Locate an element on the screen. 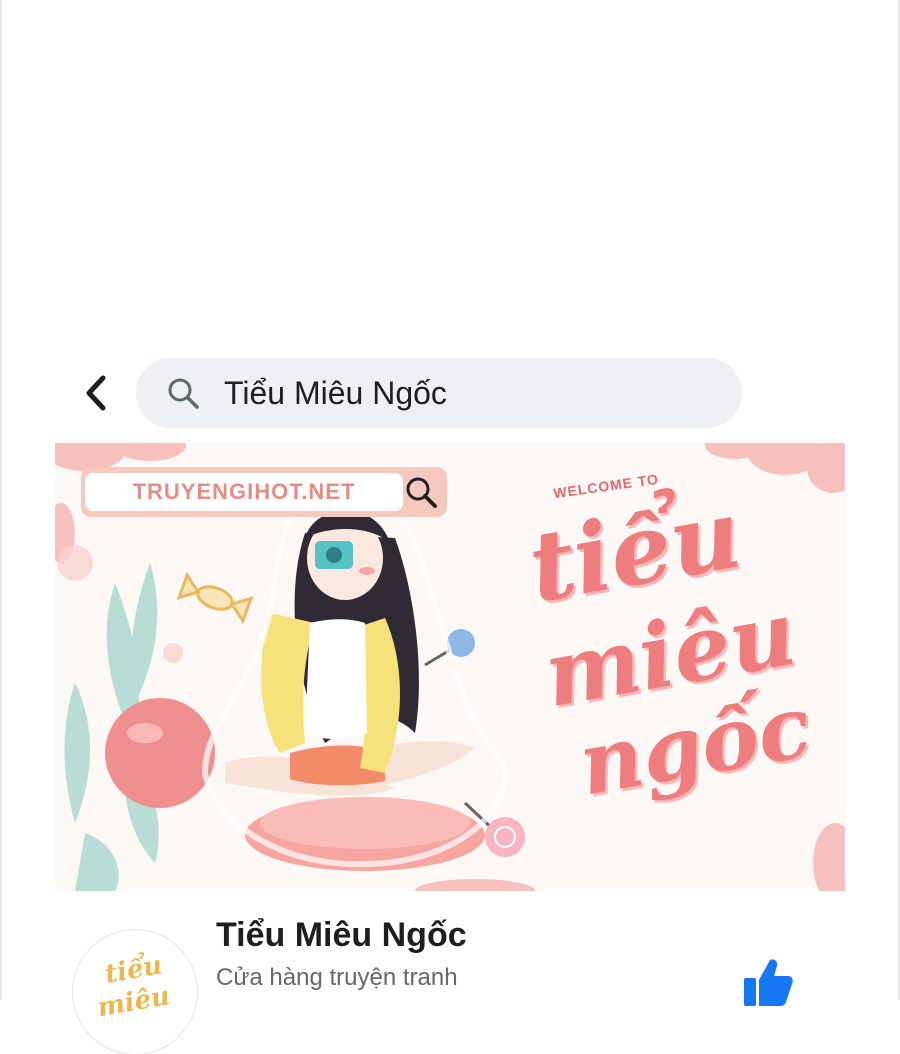 The image size is (900, 1054). search-input: Tiểu Miêu Ngốc is located at coordinates (335, 393).